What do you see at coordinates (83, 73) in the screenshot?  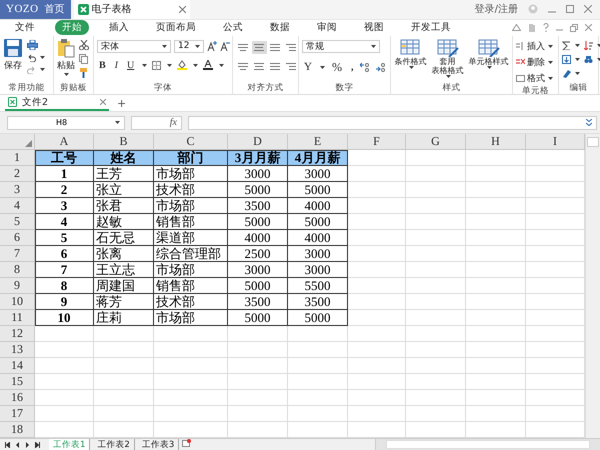 I see `format-brush-icon` at bounding box center [83, 73].